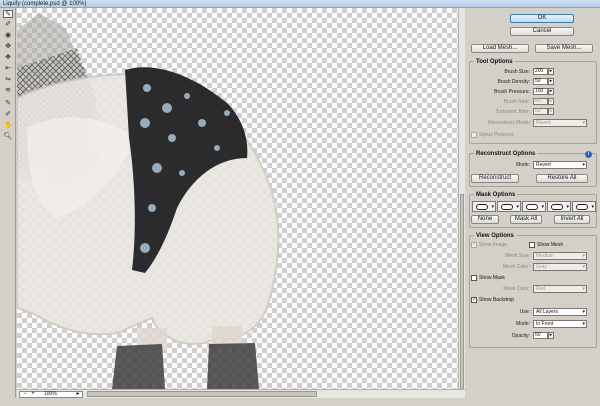  Describe the element at coordinates (540, 111) in the screenshot. I see `turbulent-jitter-input: 50` at that location.